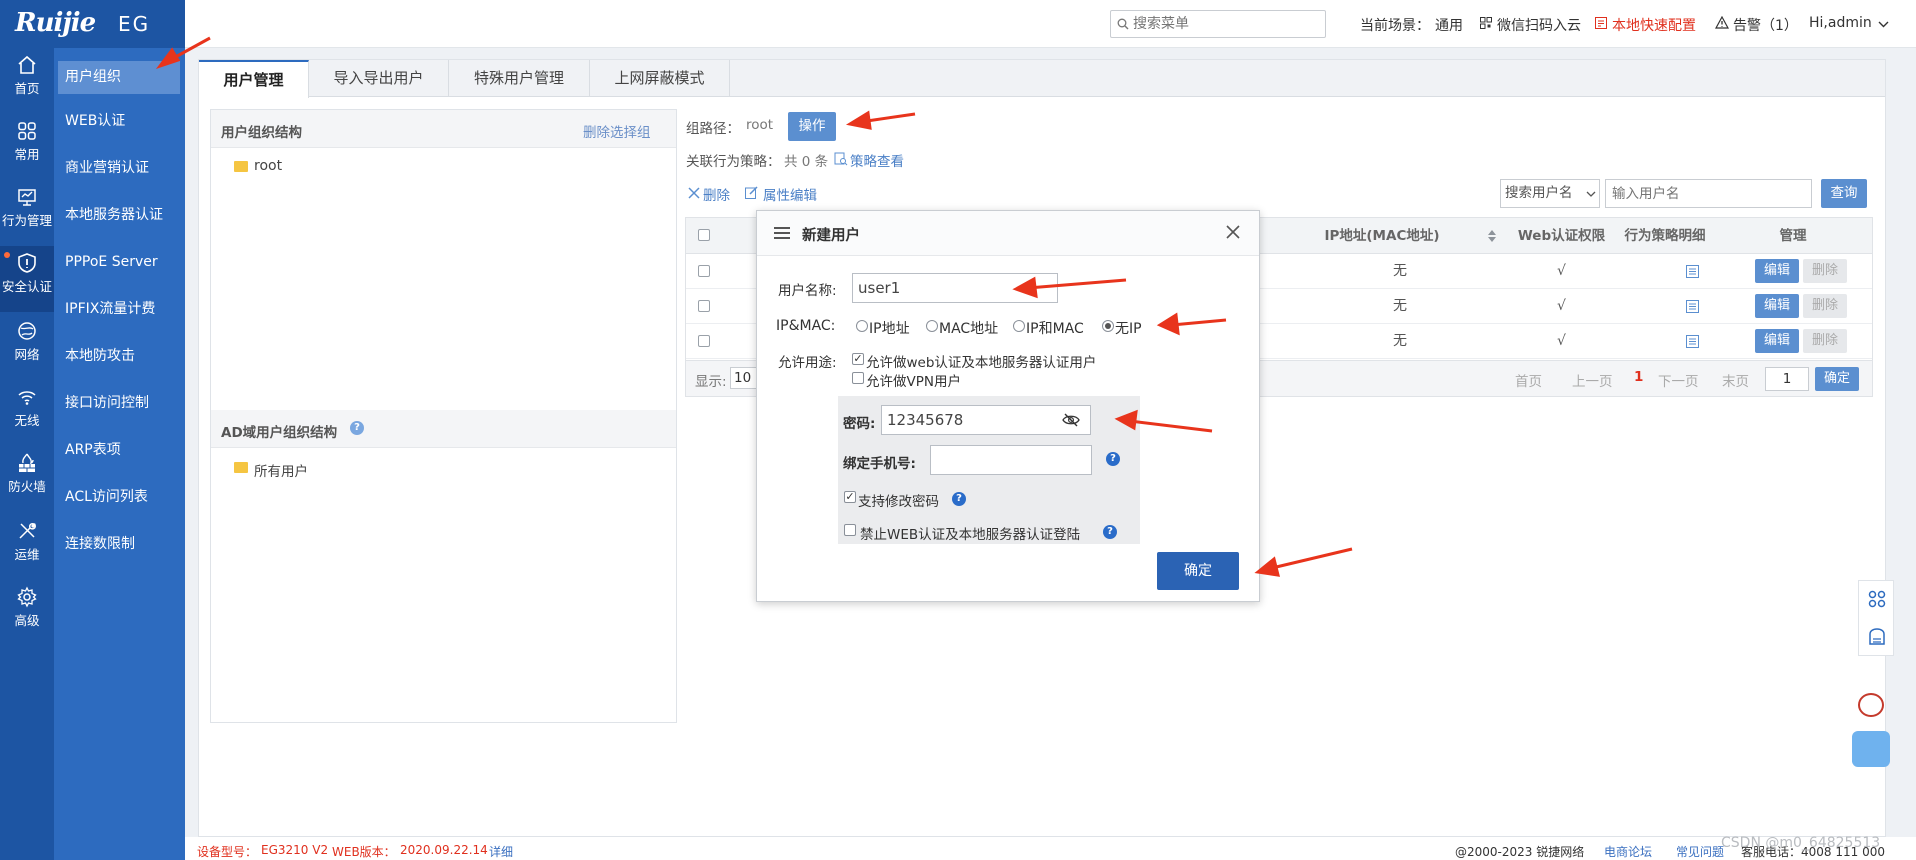  Describe the element at coordinates (295, 850) in the screenshot. I see `device-model: EG3210 V2` at that location.